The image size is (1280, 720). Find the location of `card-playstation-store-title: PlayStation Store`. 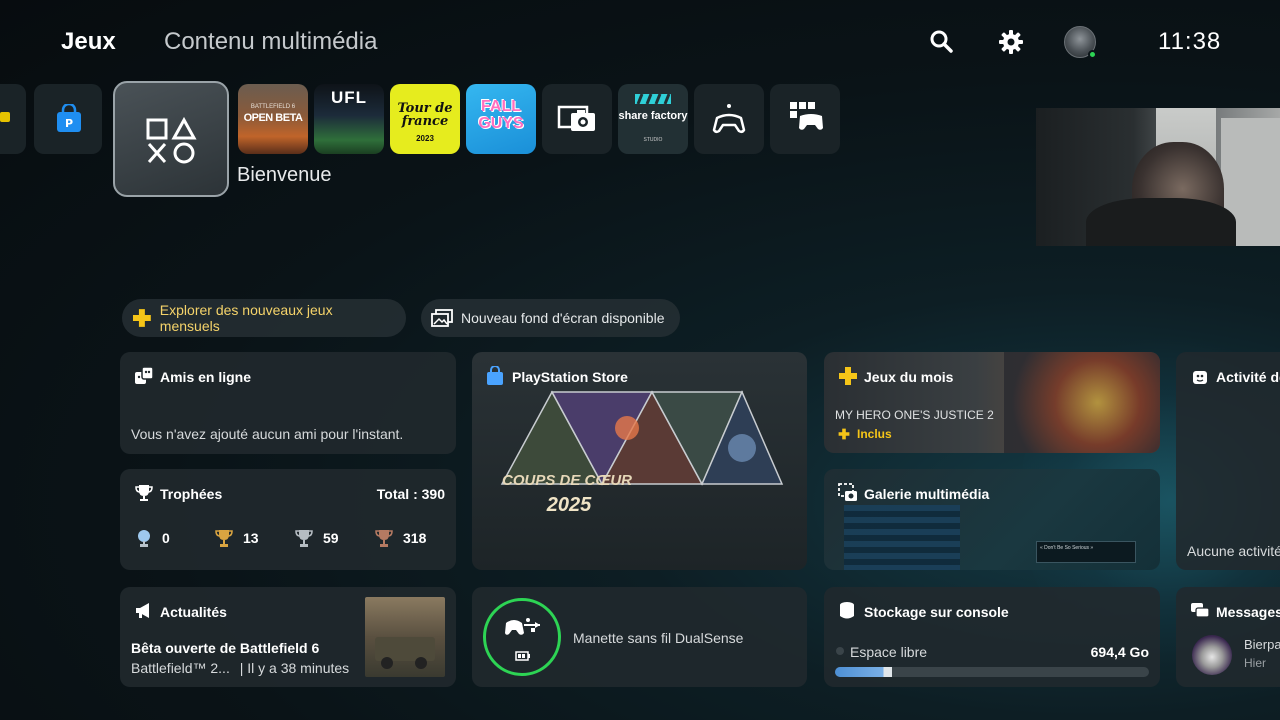

card-playstation-store-title: PlayStation Store is located at coordinates (570, 377).